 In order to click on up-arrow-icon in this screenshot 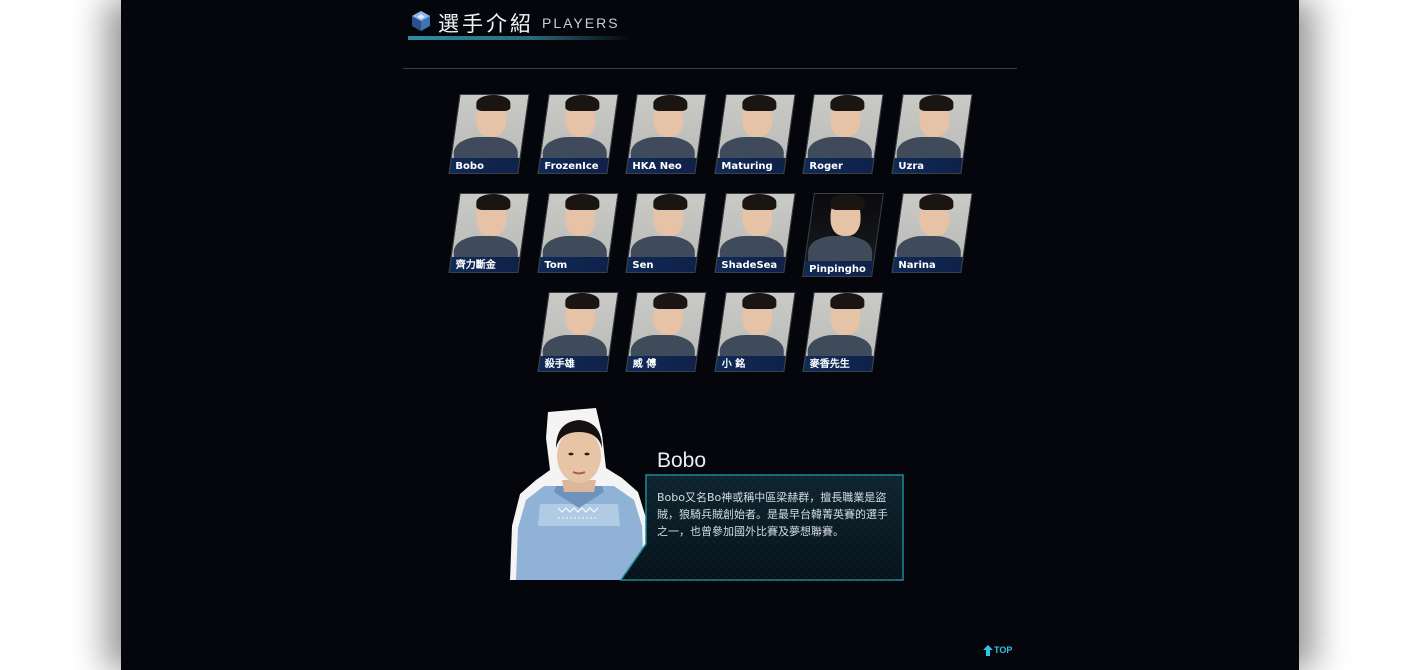, I will do `click(988, 651)`.